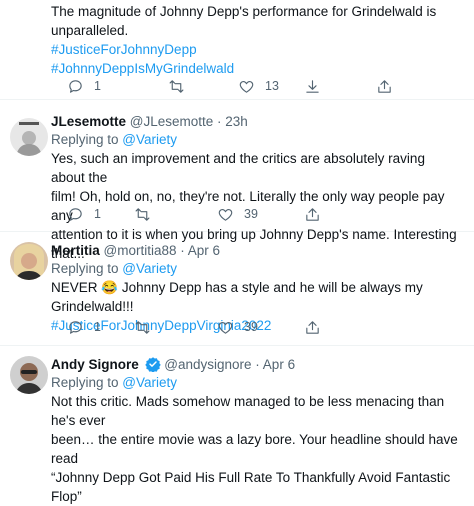 The height and width of the screenshot is (506, 474). I want to click on tweet-actions: 1 13, so click(231, 86).